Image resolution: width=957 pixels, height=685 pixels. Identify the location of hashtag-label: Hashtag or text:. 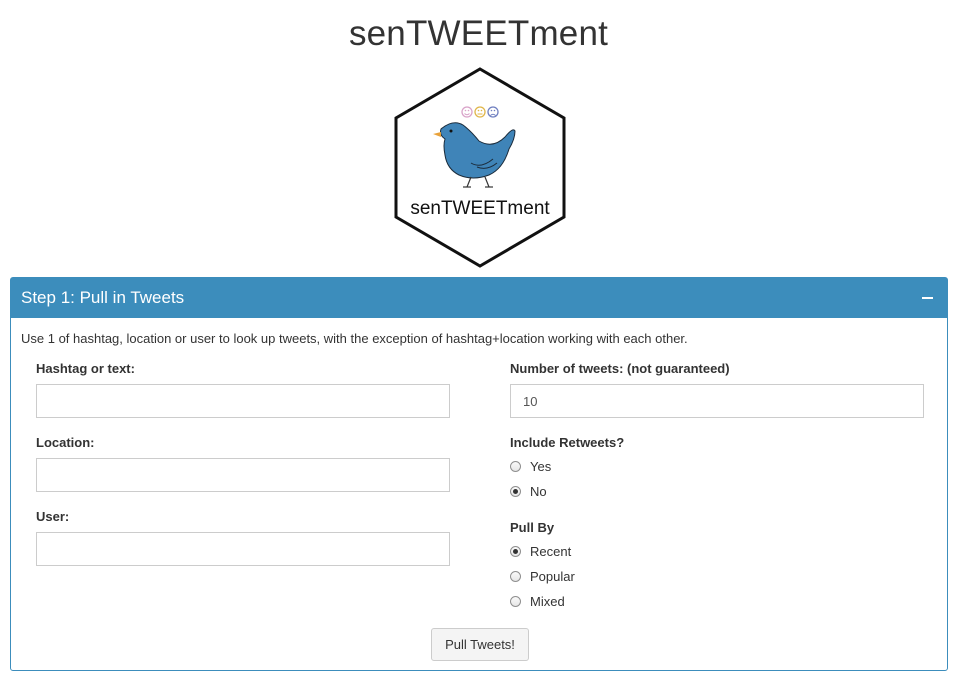
(85, 368).